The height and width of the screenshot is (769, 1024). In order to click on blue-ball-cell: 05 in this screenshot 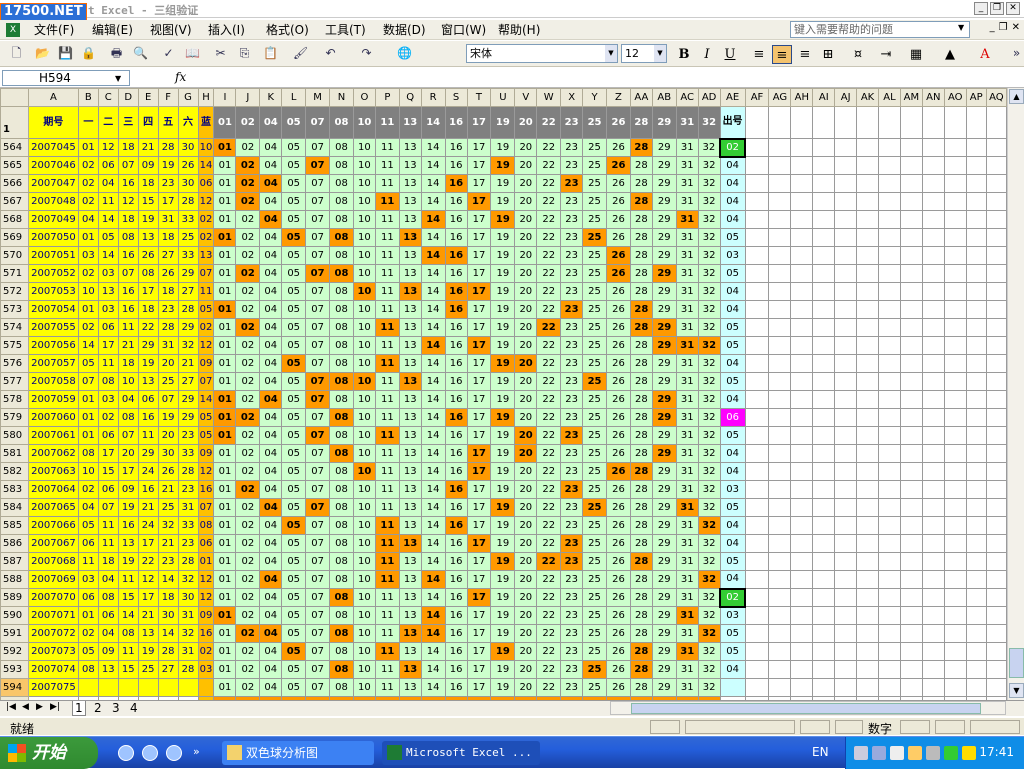, I will do `click(206, 309)`.